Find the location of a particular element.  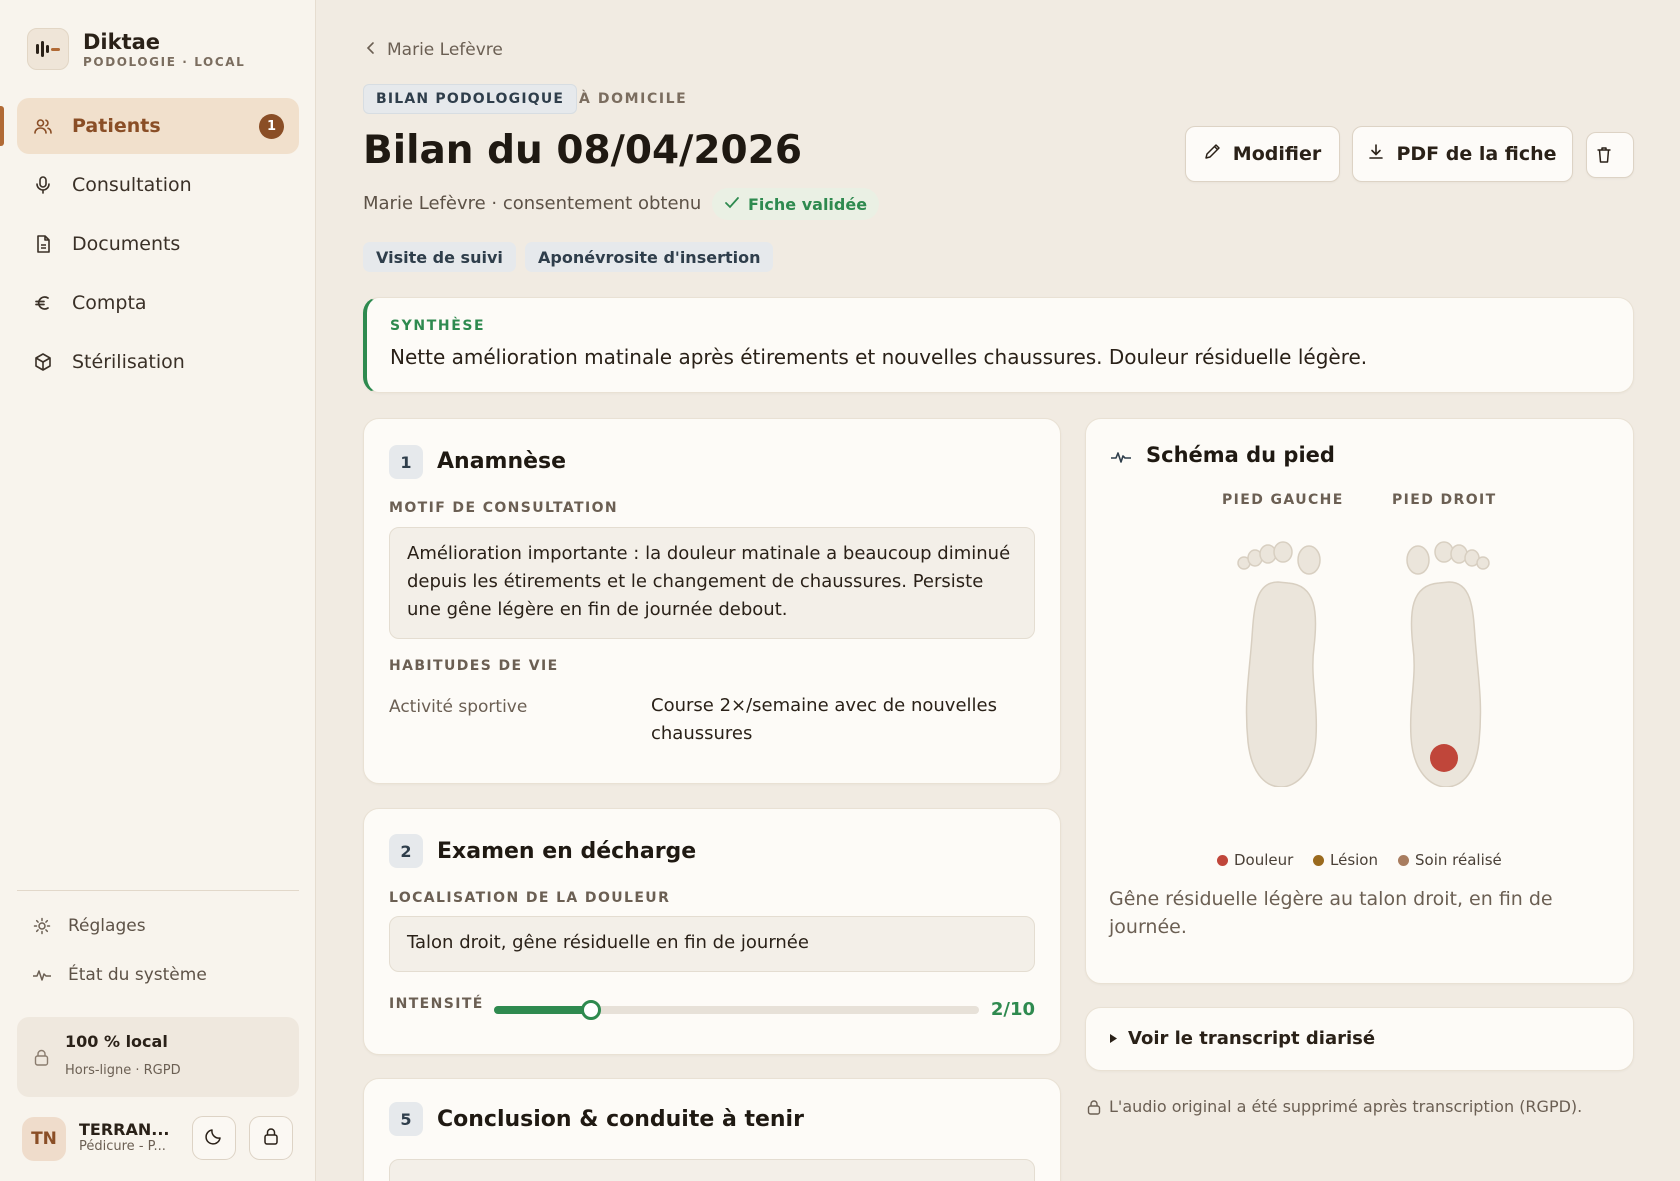

section-title: Examen en décharge is located at coordinates (567, 851).